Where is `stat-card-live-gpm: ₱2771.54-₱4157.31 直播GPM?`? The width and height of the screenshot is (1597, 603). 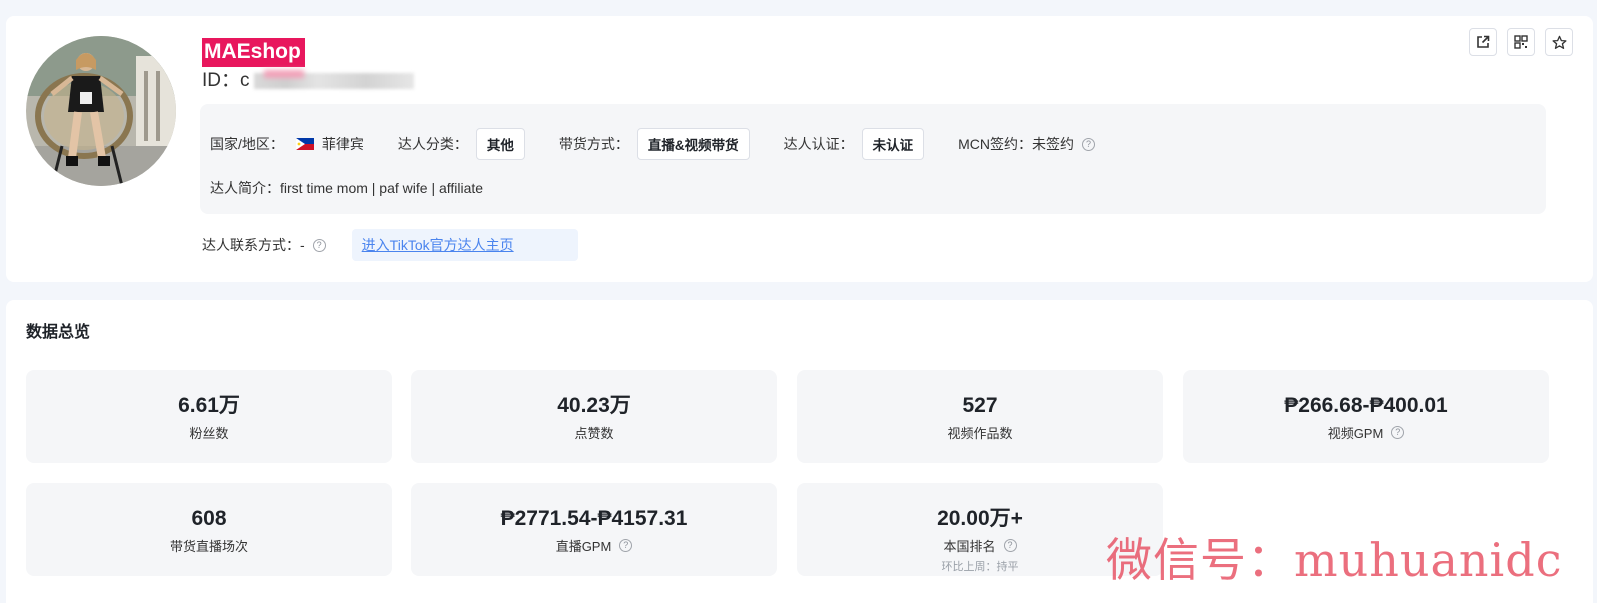 stat-card-live-gpm: ₱2771.54-₱4157.31 直播GPM? is located at coordinates (594, 529).